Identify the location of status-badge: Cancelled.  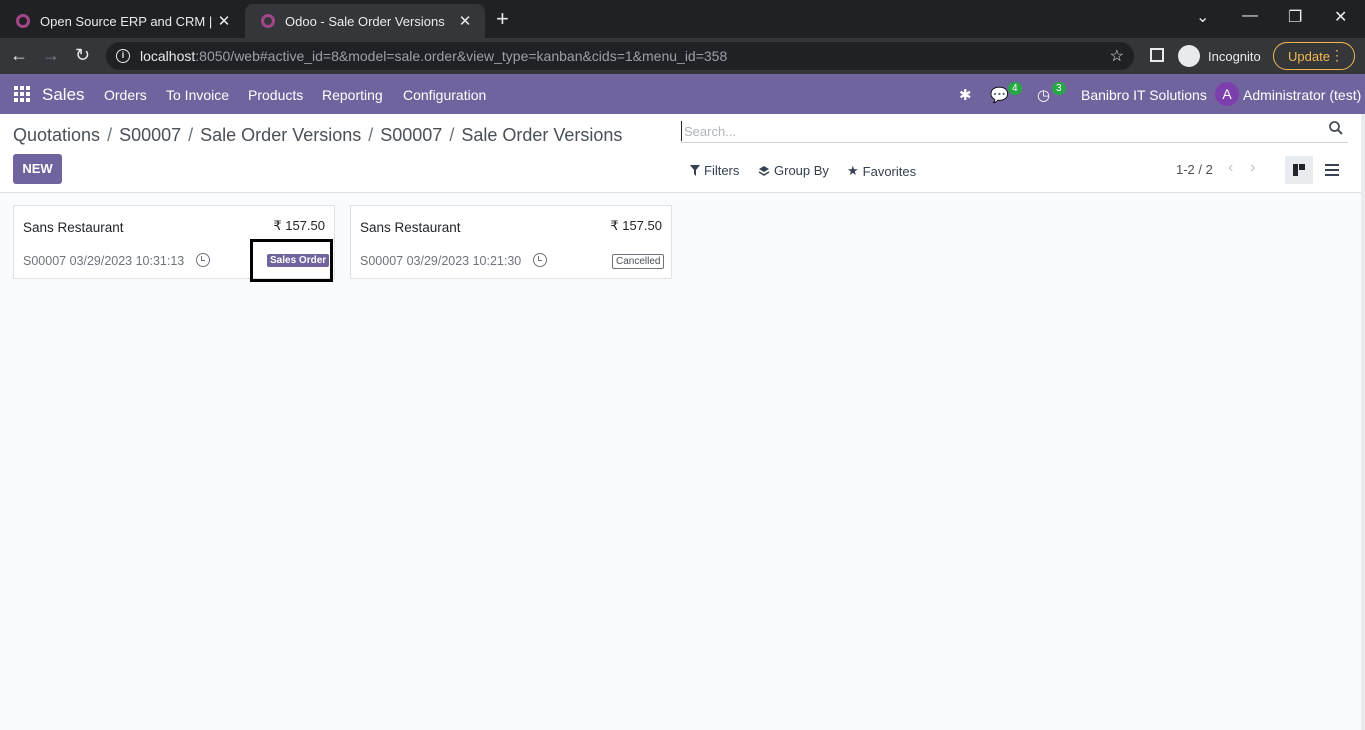
(638, 261).